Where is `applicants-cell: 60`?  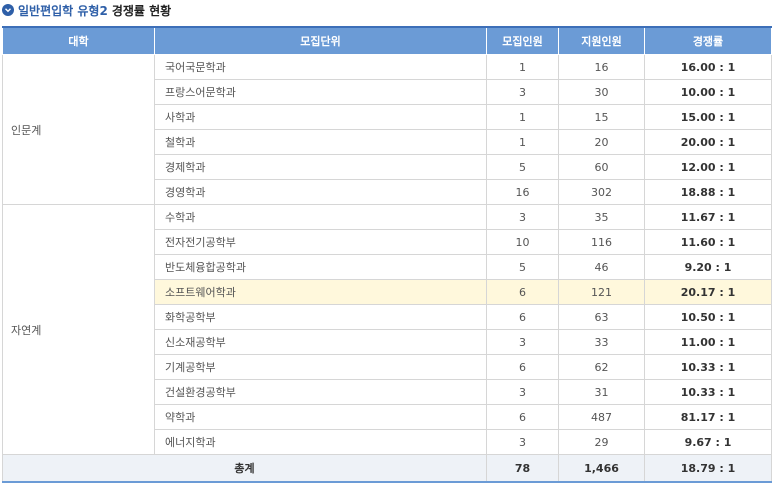 applicants-cell: 60 is located at coordinates (601, 167).